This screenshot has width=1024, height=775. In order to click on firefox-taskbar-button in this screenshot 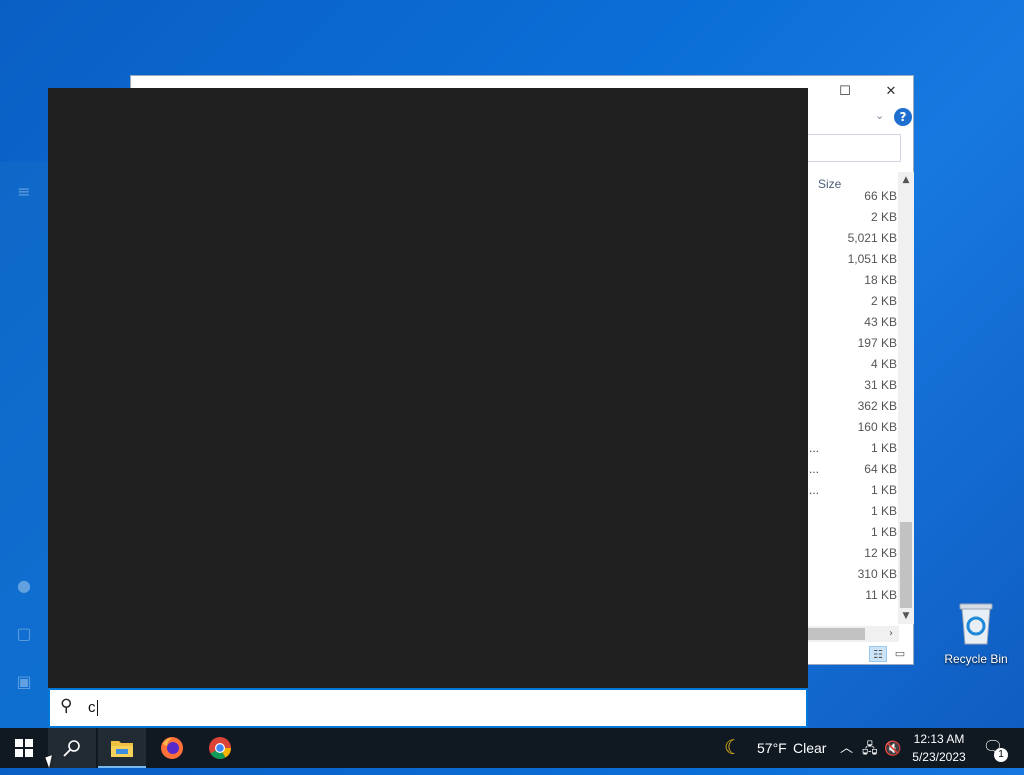, I will do `click(172, 748)`.